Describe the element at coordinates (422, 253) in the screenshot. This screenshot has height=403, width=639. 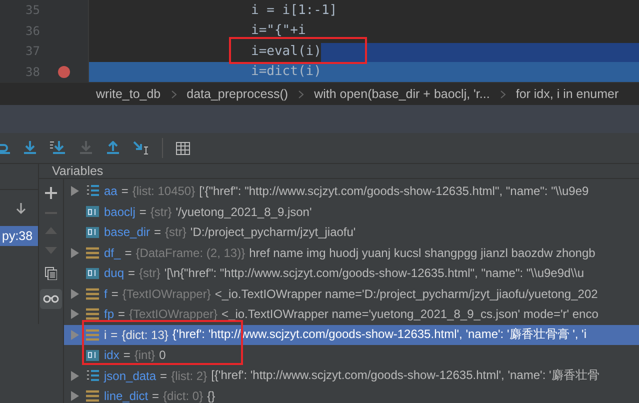
I see `variable-value: href name img huodj yuanj kucsl shangpgg jianzl baozdw zhongb` at that location.